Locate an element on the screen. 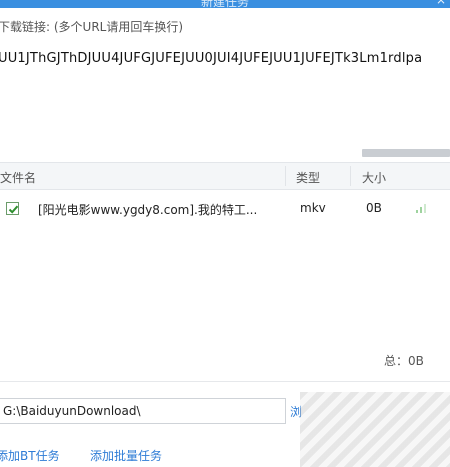  signal-icon is located at coordinates (421, 208).